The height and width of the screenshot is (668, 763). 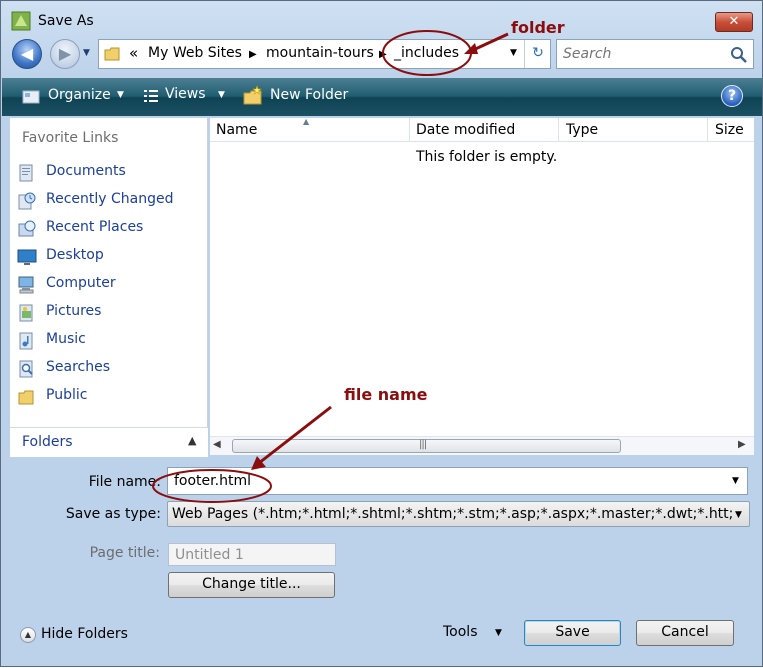 What do you see at coordinates (113, 514) in the screenshot?
I see `save-as-type-label: Save as type:` at bounding box center [113, 514].